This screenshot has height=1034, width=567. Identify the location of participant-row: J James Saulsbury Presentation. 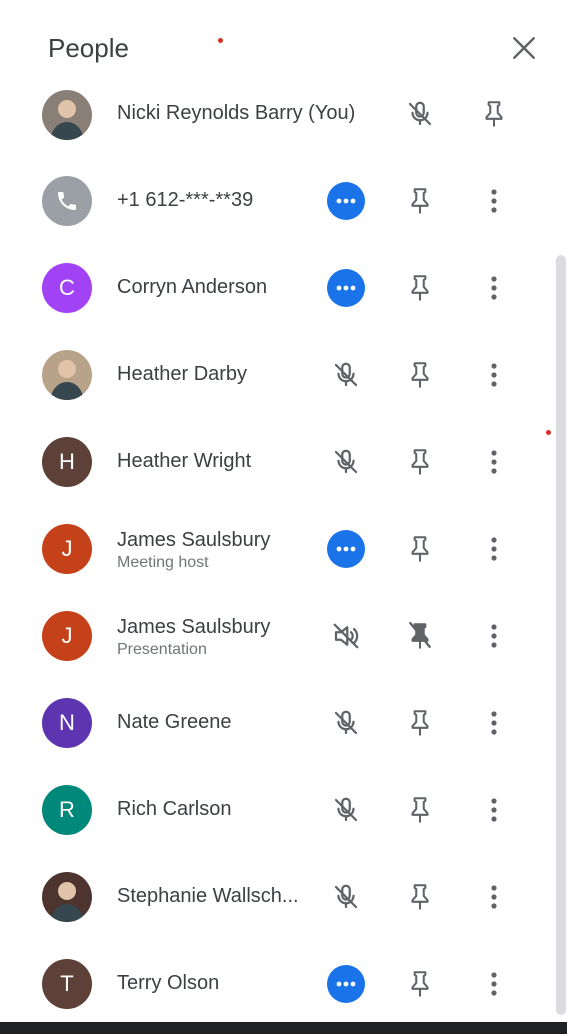
(277, 635).